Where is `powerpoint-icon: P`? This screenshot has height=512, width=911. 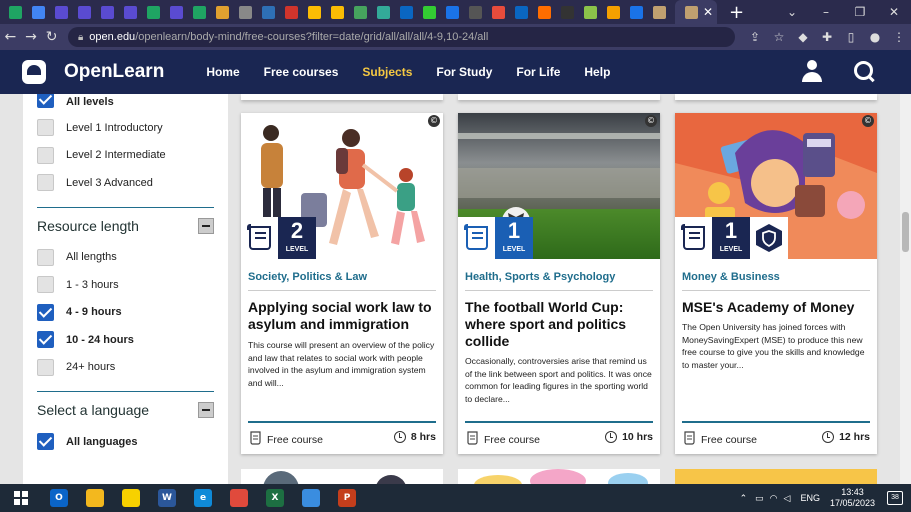 powerpoint-icon: P is located at coordinates (347, 498).